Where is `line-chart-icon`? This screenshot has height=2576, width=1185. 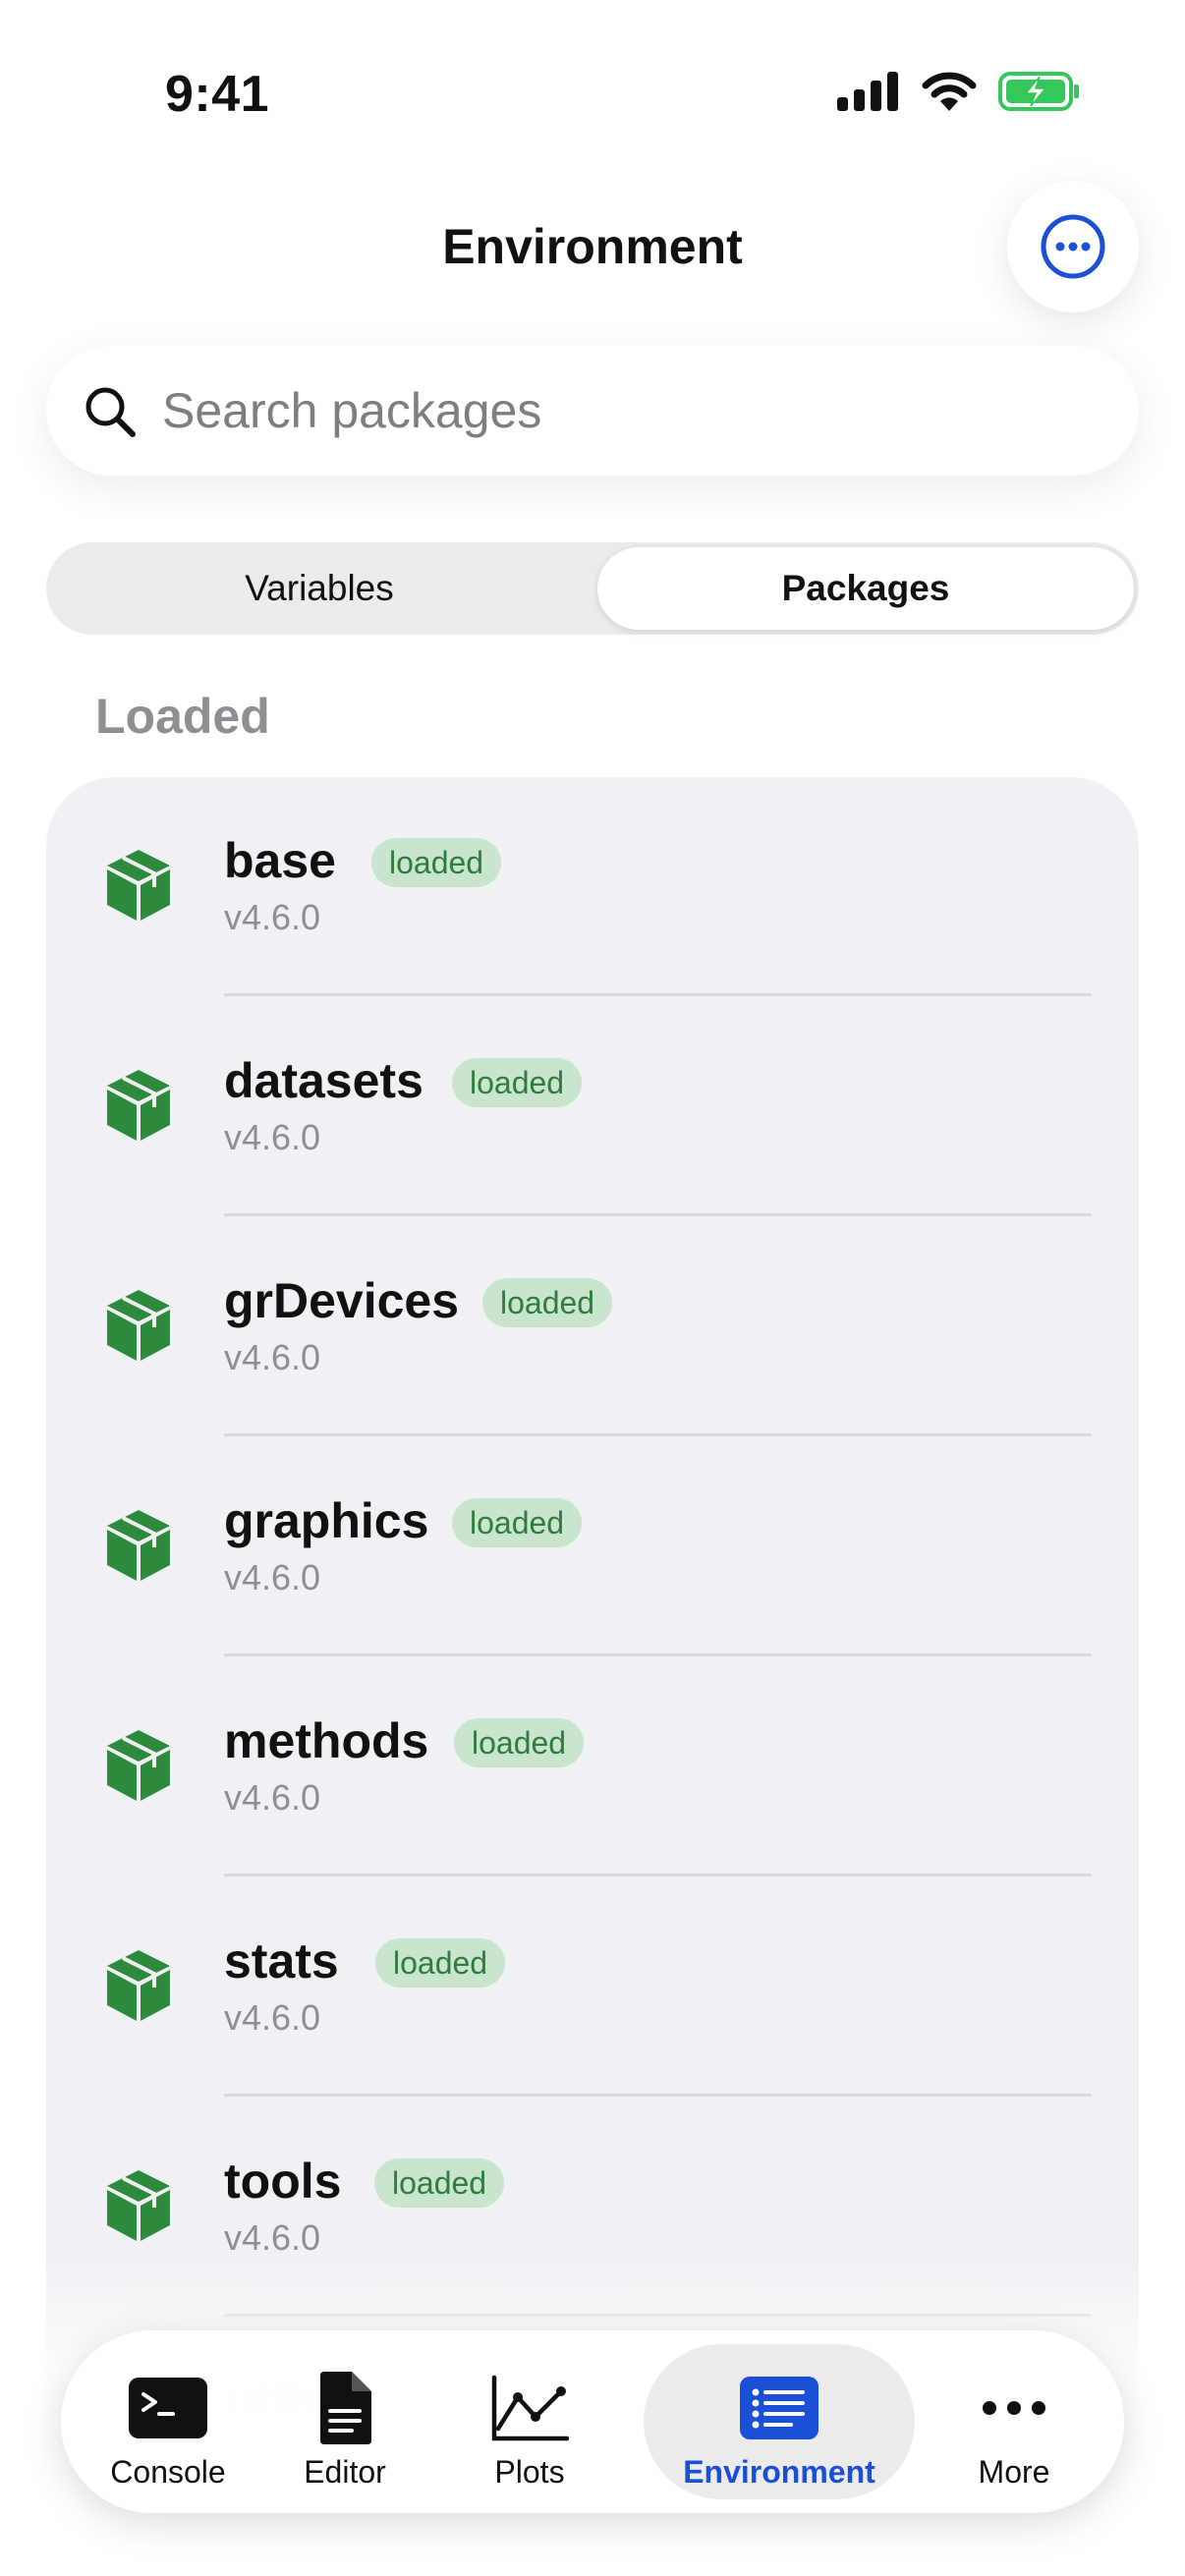
line-chart-icon is located at coordinates (530, 2408).